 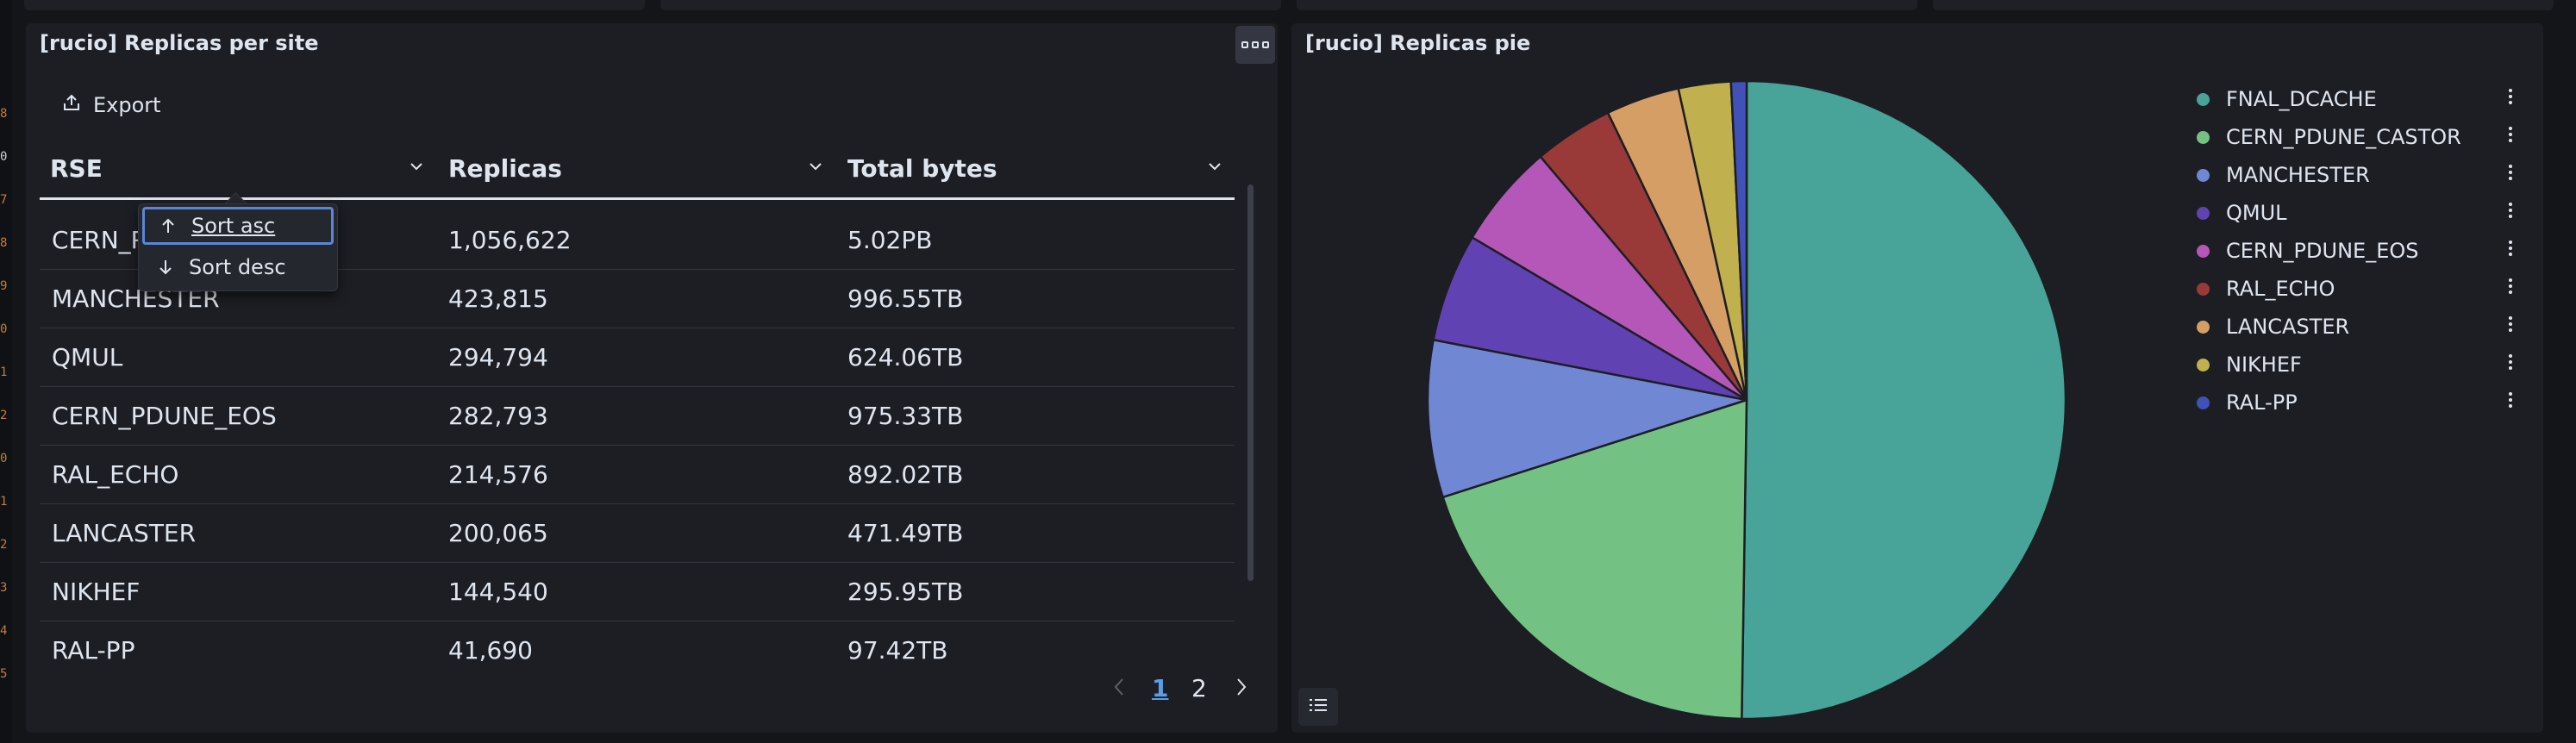 I want to click on cell-rse: NIKHEF, so click(x=96, y=591).